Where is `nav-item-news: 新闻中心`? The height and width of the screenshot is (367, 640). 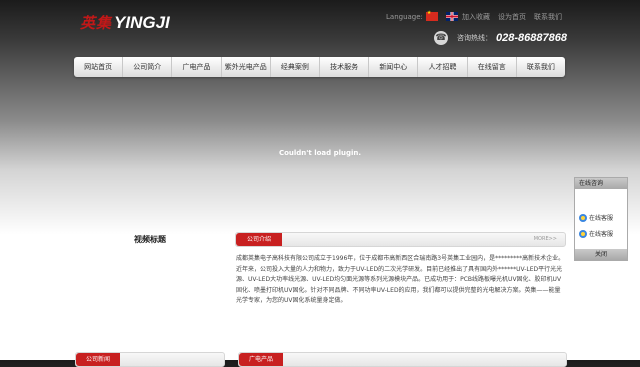
nav-item-news: 新闻中心 is located at coordinates (394, 67).